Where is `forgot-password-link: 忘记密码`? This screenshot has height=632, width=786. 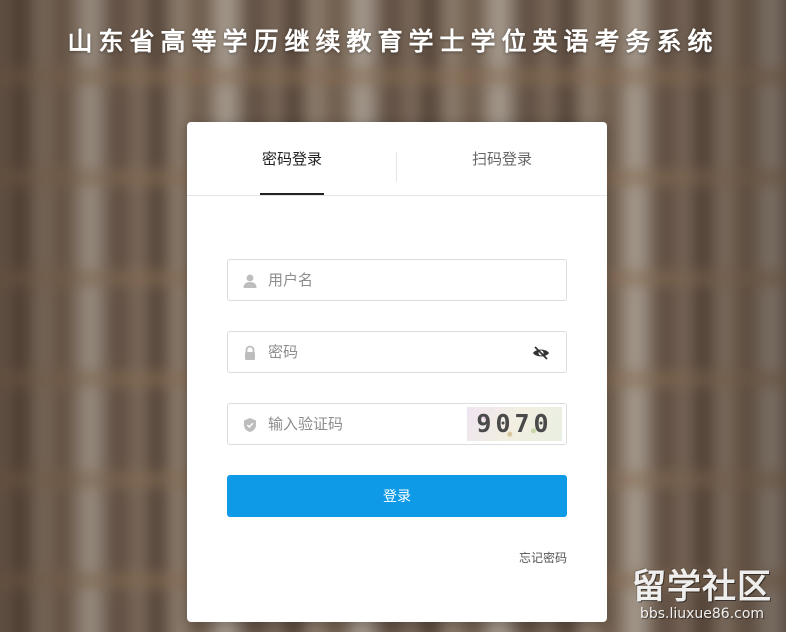
forgot-password-link: 忘记密码 is located at coordinates (543, 557).